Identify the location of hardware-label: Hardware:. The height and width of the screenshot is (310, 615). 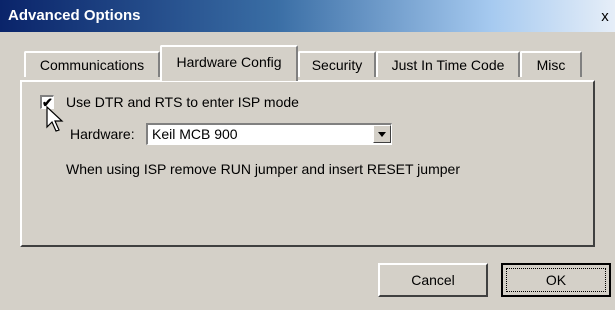
(102, 134).